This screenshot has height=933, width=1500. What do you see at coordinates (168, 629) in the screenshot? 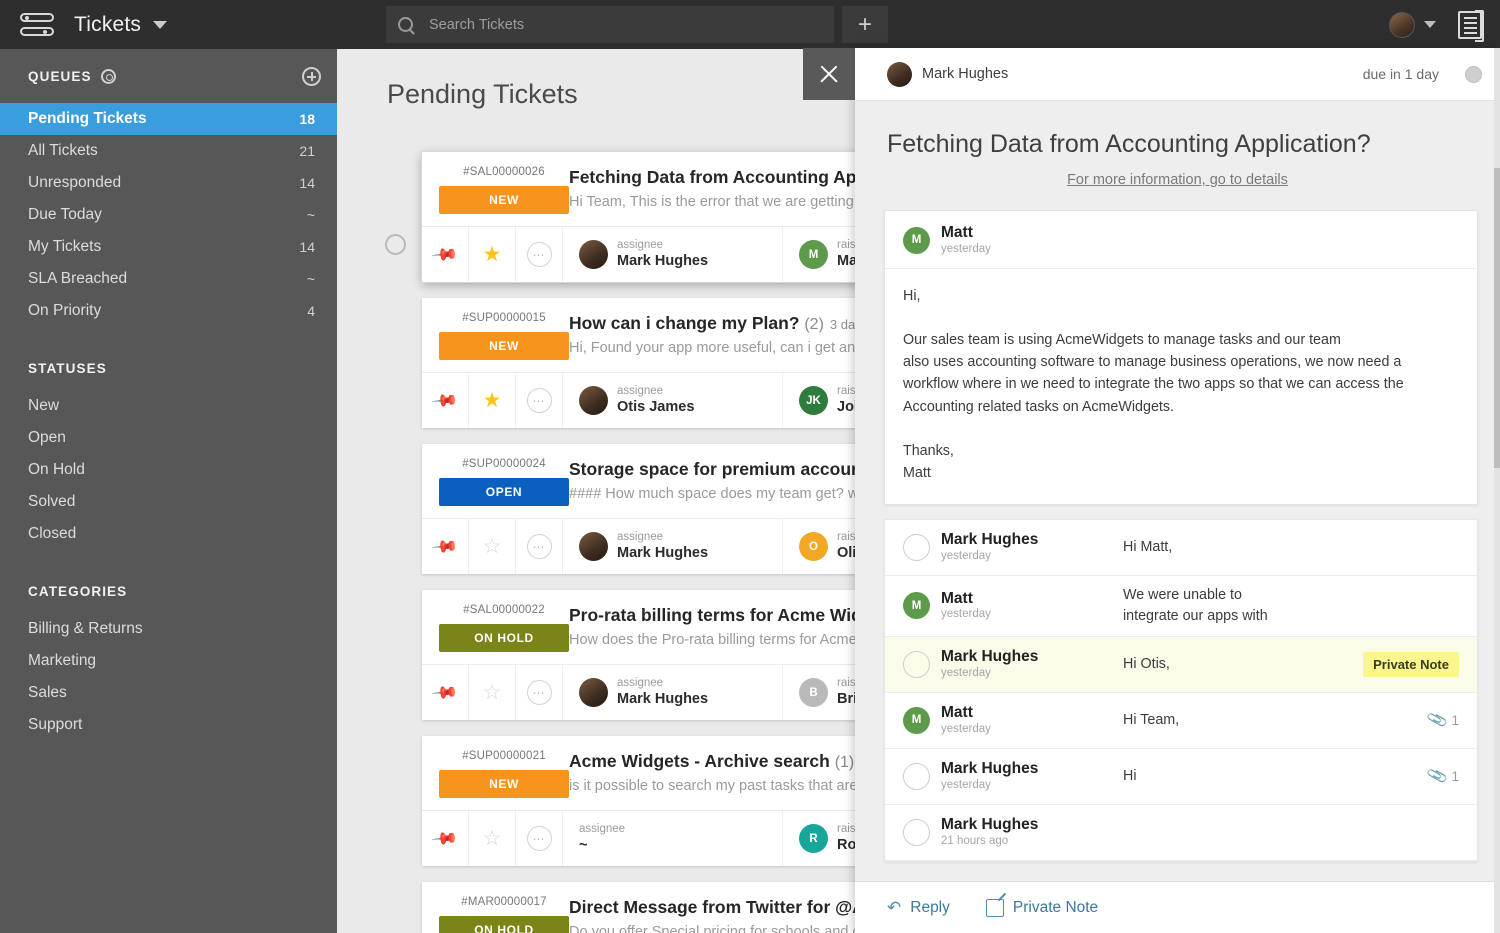
I see `sidebar-category-item: Billing & Returns` at bounding box center [168, 629].